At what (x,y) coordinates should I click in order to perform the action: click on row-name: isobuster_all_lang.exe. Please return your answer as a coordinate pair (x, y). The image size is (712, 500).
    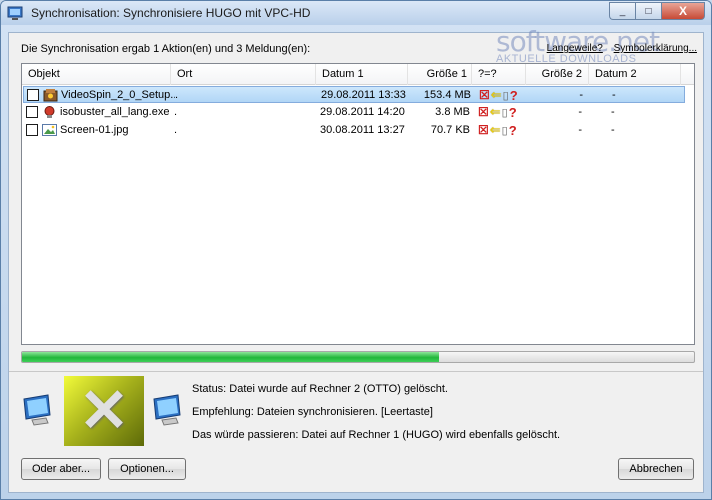
    Looking at the image, I should click on (115, 112).